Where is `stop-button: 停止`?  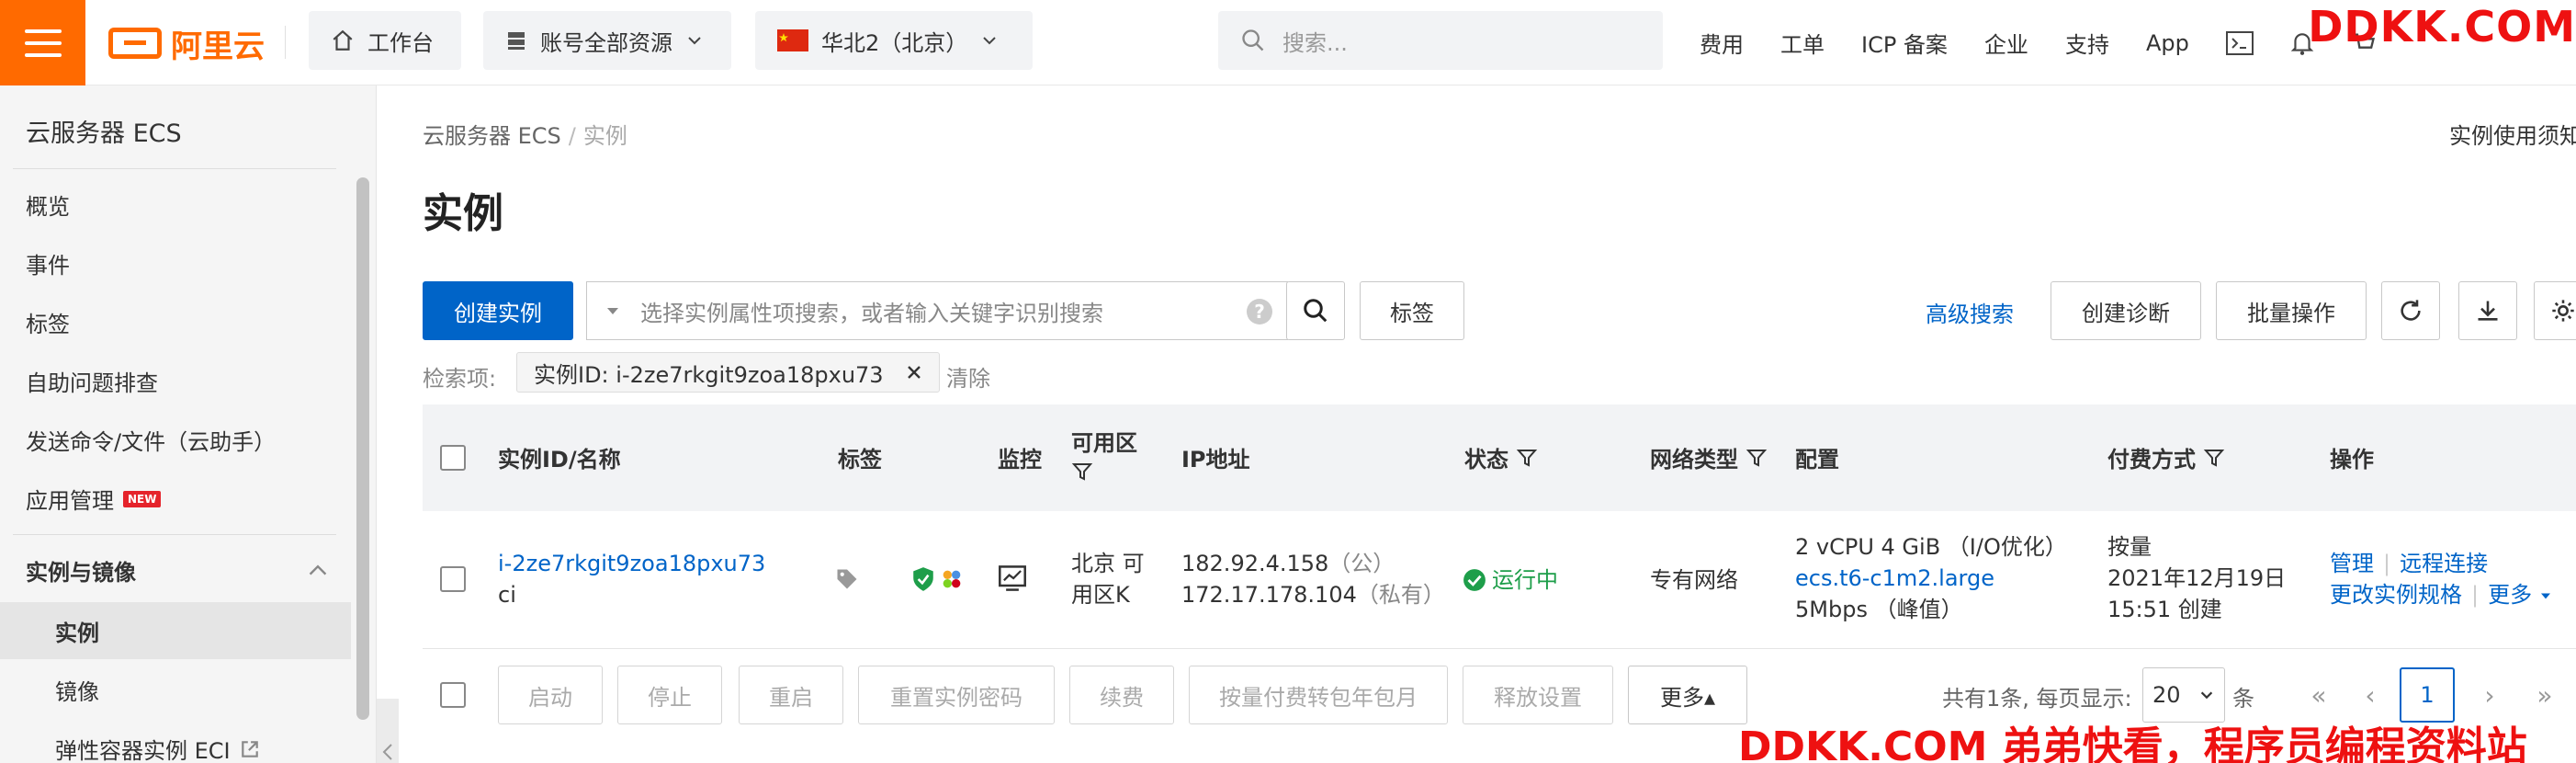 stop-button: 停止 is located at coordinates (669, 695).